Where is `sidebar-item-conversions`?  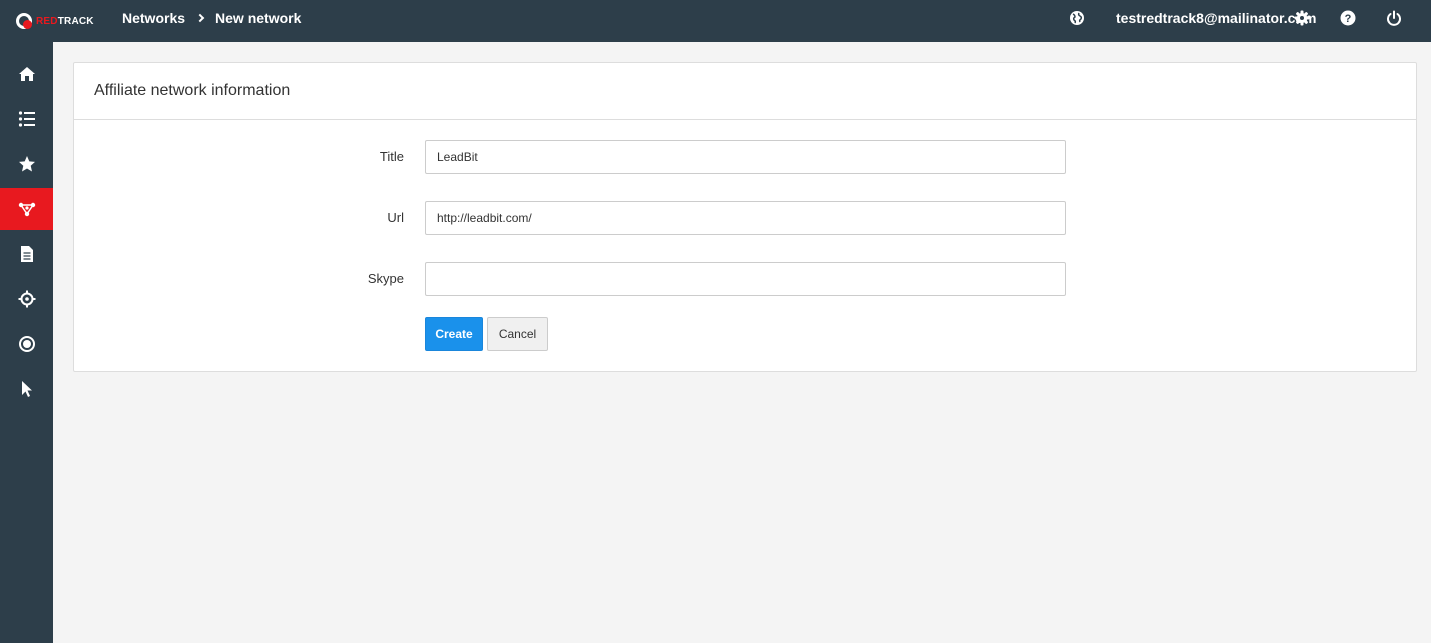 sidebar-item-conversions is located at coordinates (26, 344).